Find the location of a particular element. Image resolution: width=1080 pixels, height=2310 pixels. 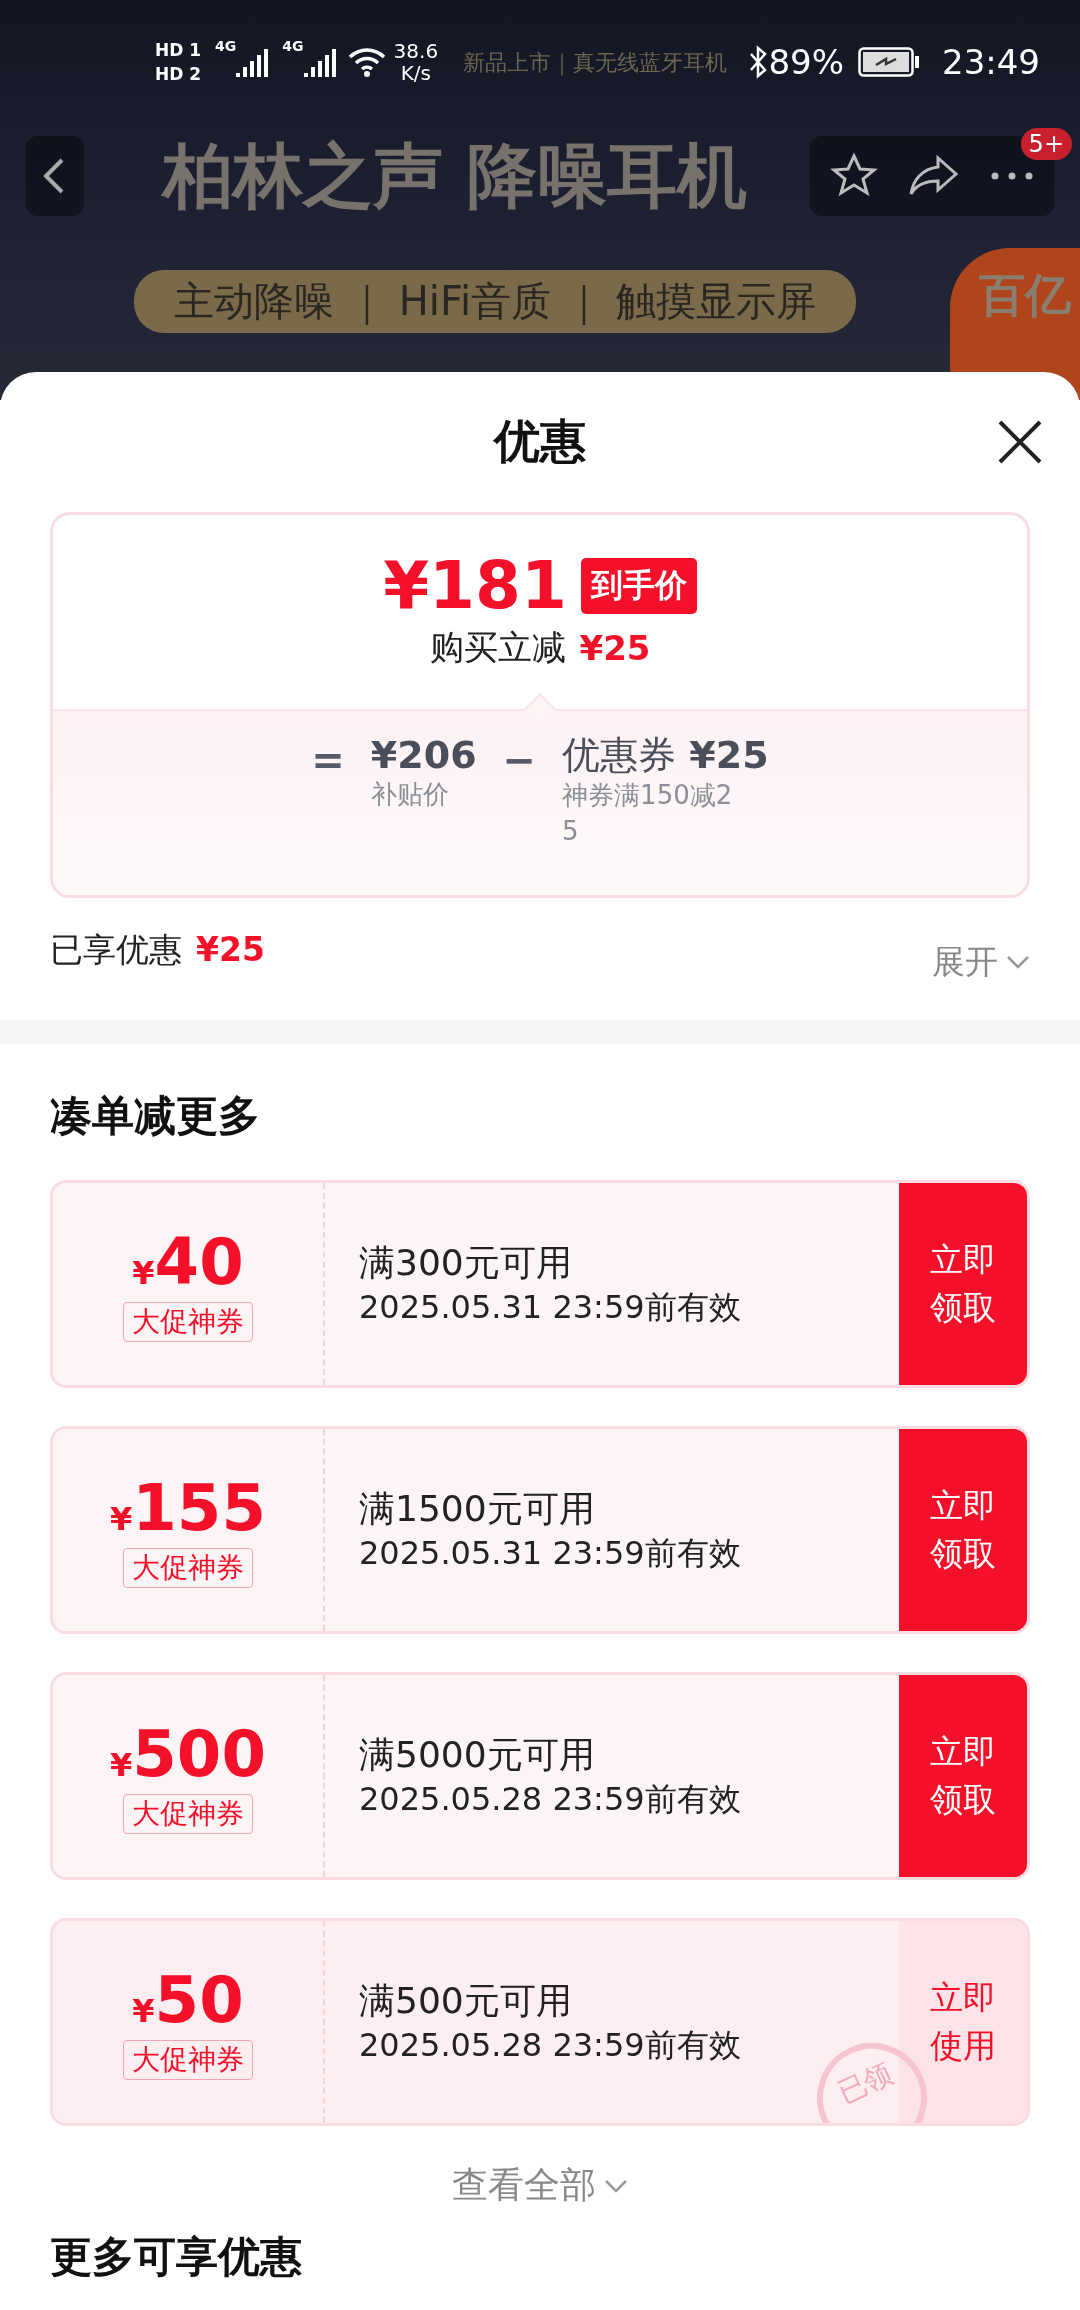

section-title: 凑单减更多 is located at coordinates (155, 1116).